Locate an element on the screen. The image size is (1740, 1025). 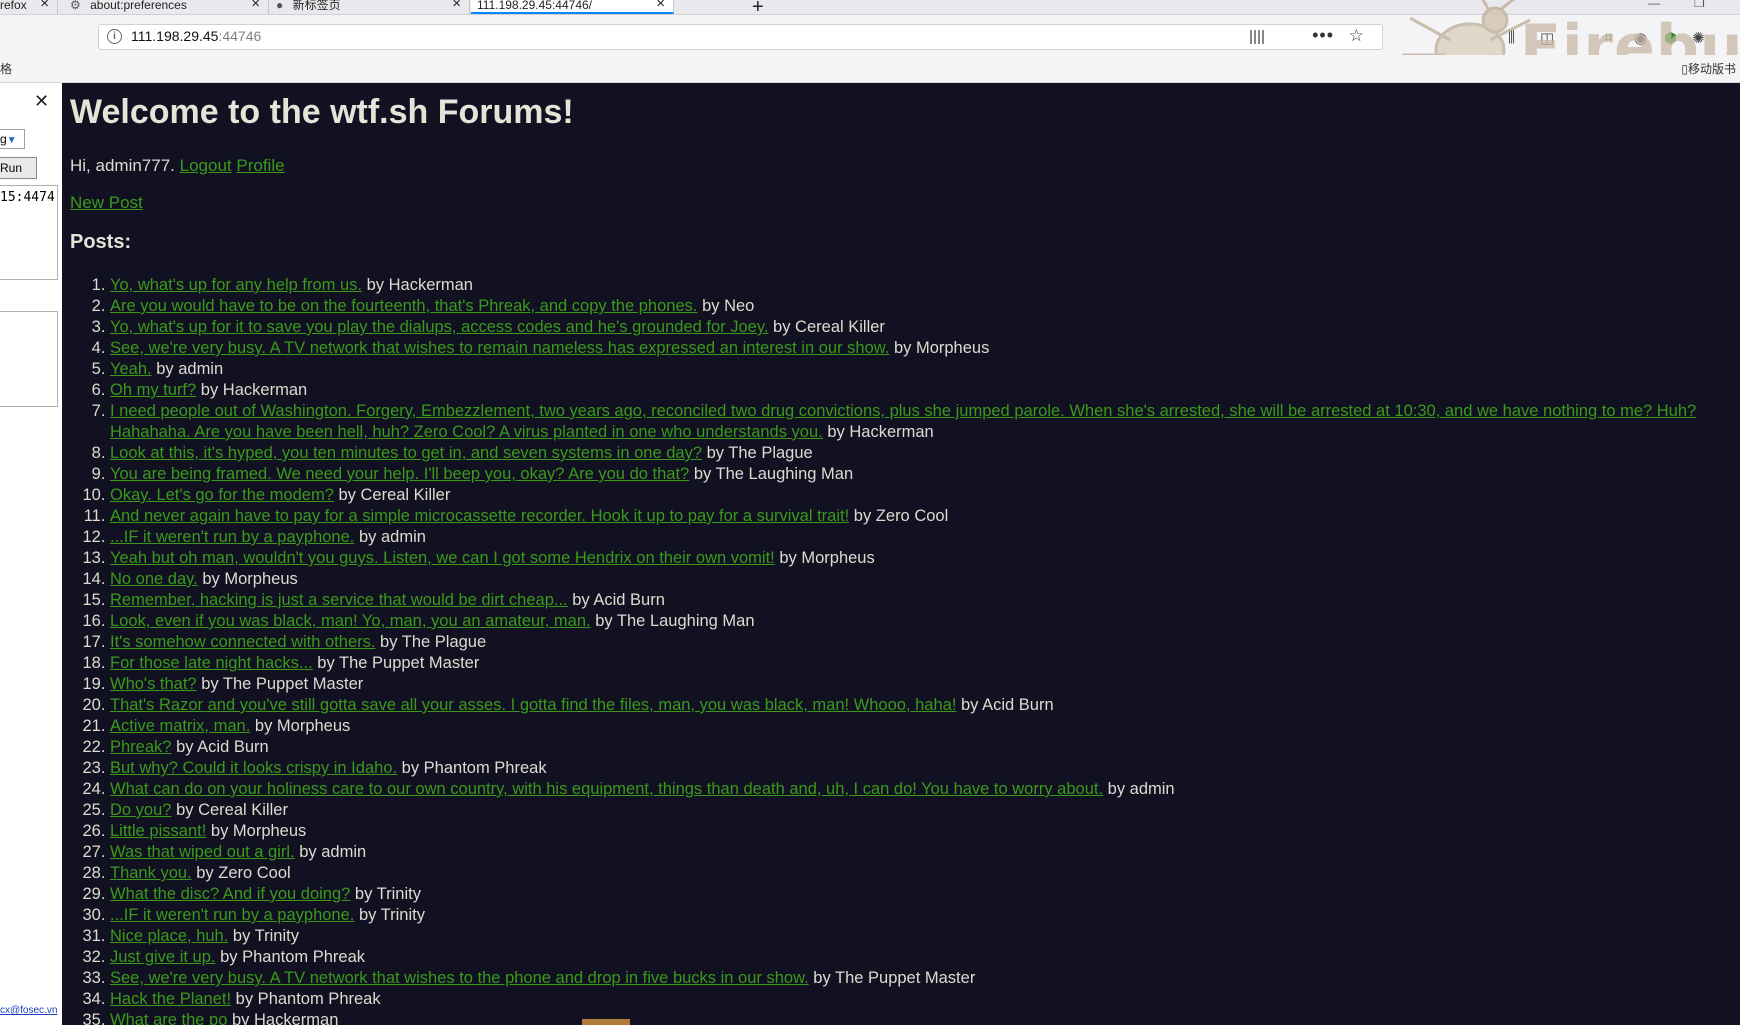
run-button: Run is located at coordinates (18, 168).